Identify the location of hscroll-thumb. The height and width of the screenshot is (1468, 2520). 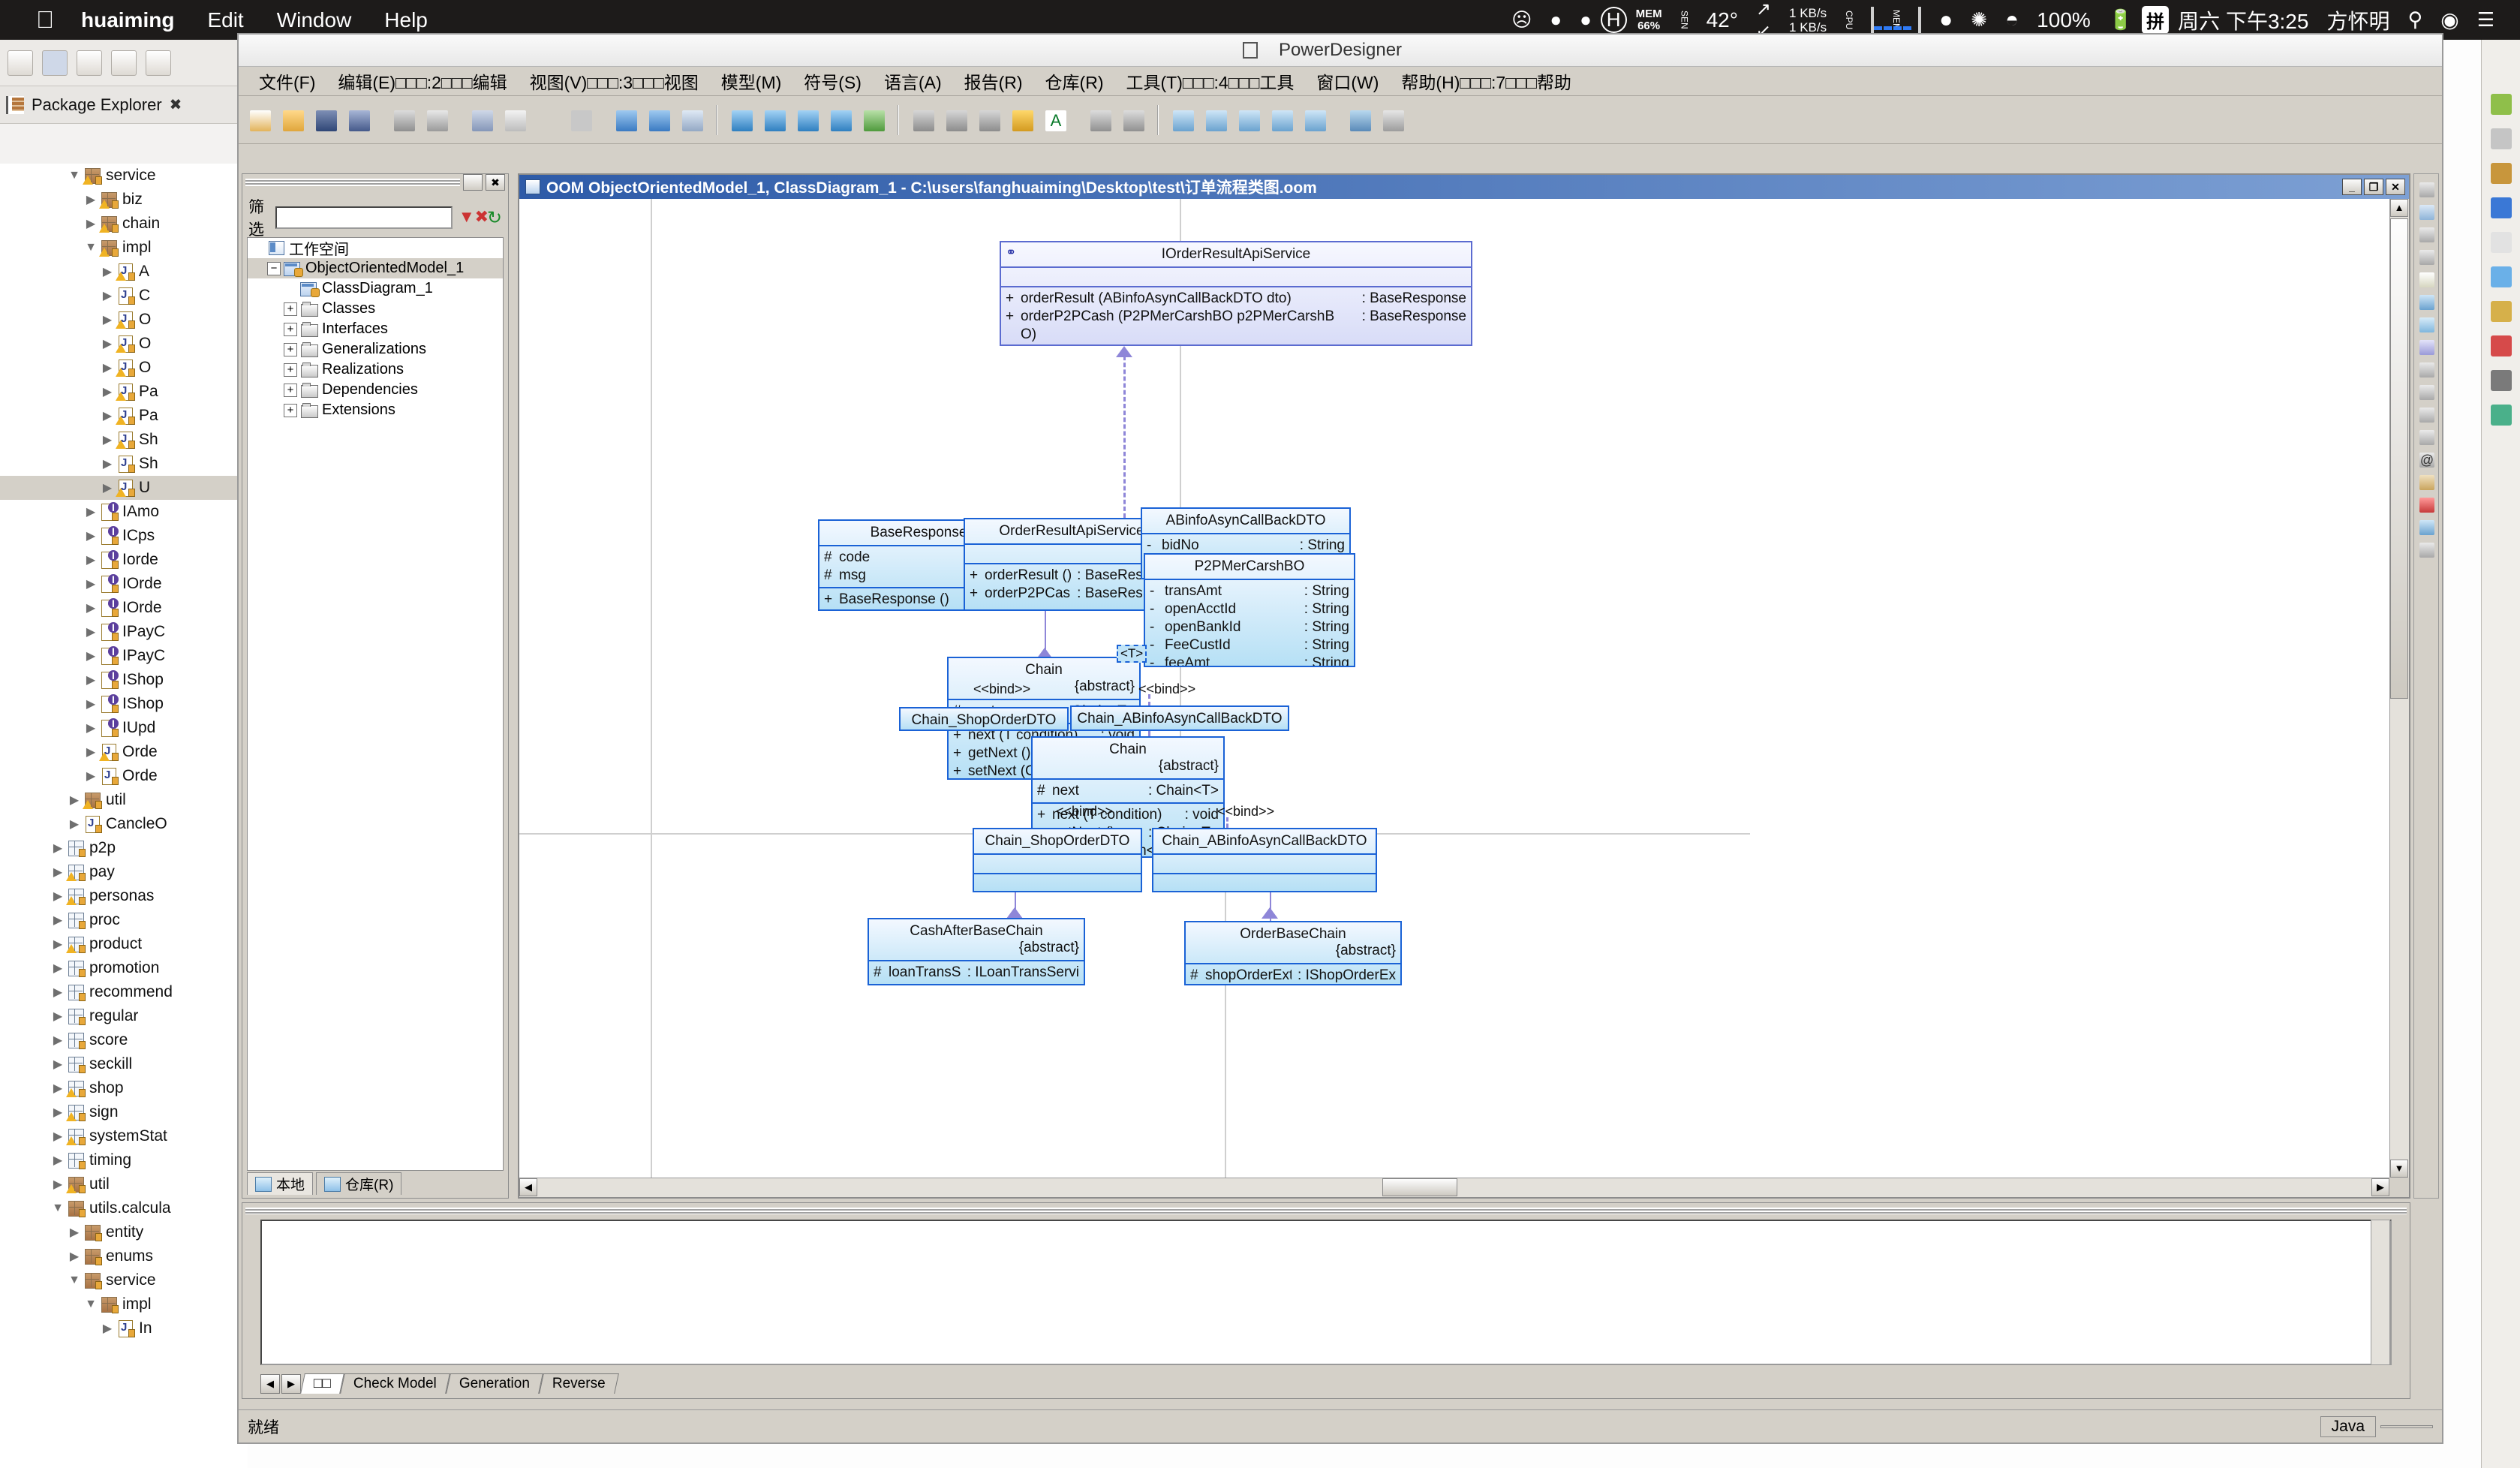
(1419, 1187).